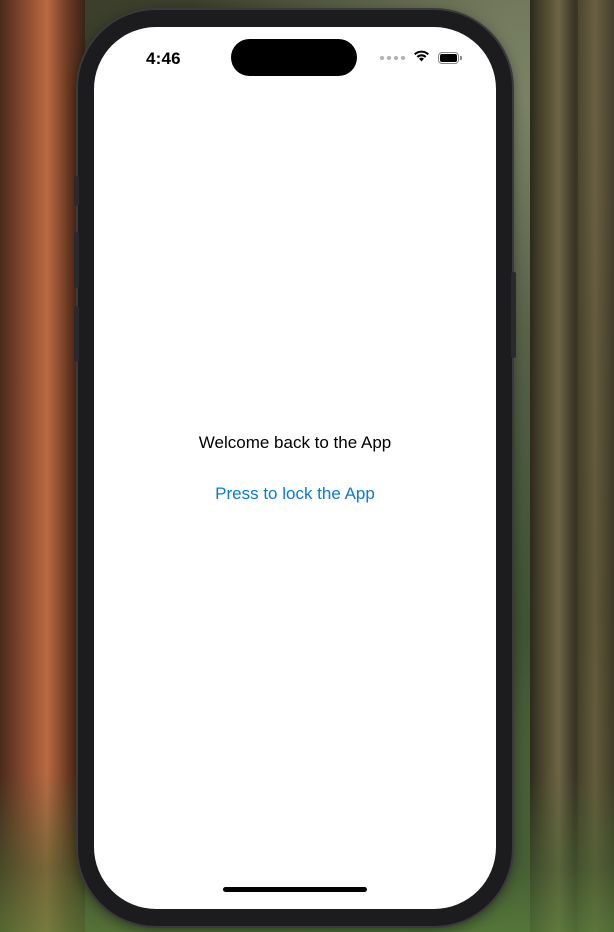 Image resolution: width=614 pixels, height=932 pixels. What do you see at coordinates (295, 442) in the screenshot?
I see `welcome-text: Welcome back to the App` at bounding box center [295, 442].